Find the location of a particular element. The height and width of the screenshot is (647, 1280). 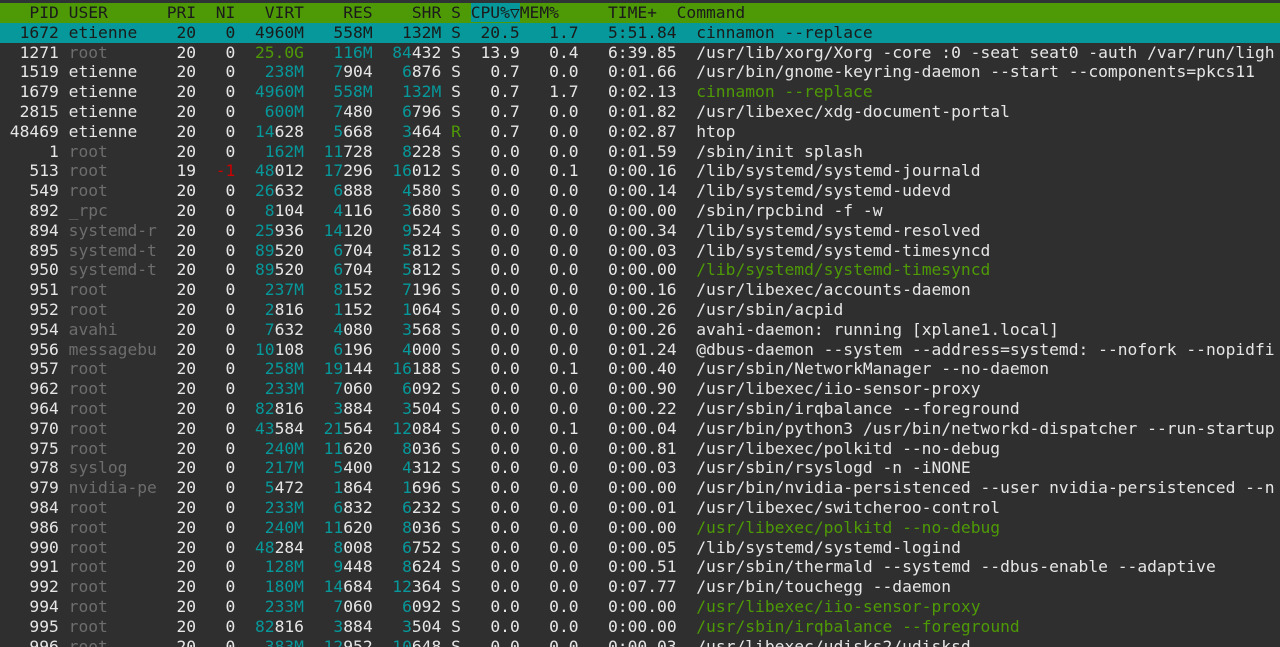

col-state-header: S is located at coordinates (456, 12).